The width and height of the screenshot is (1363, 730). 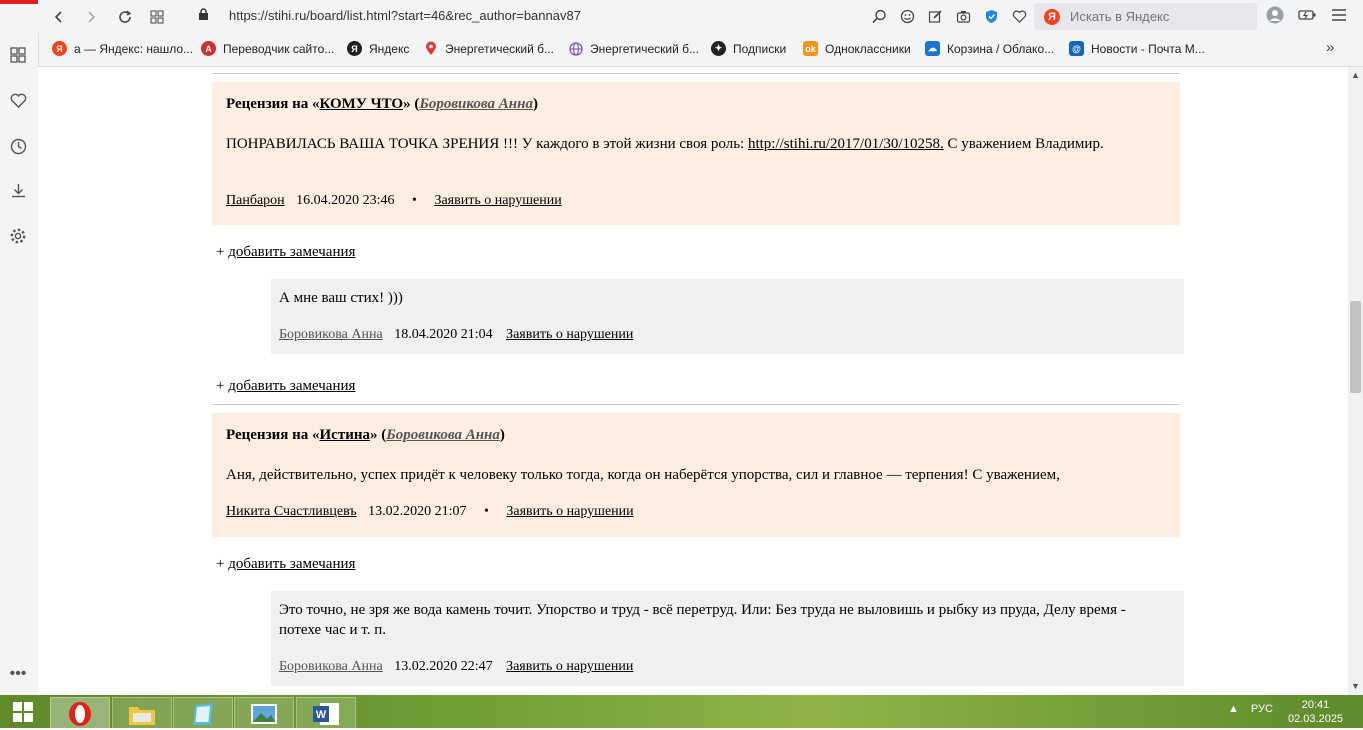 What do you see at coordinates (208, 48) in the screenshot?
I see `translator-icon: A` at bounding box center [208, 48].